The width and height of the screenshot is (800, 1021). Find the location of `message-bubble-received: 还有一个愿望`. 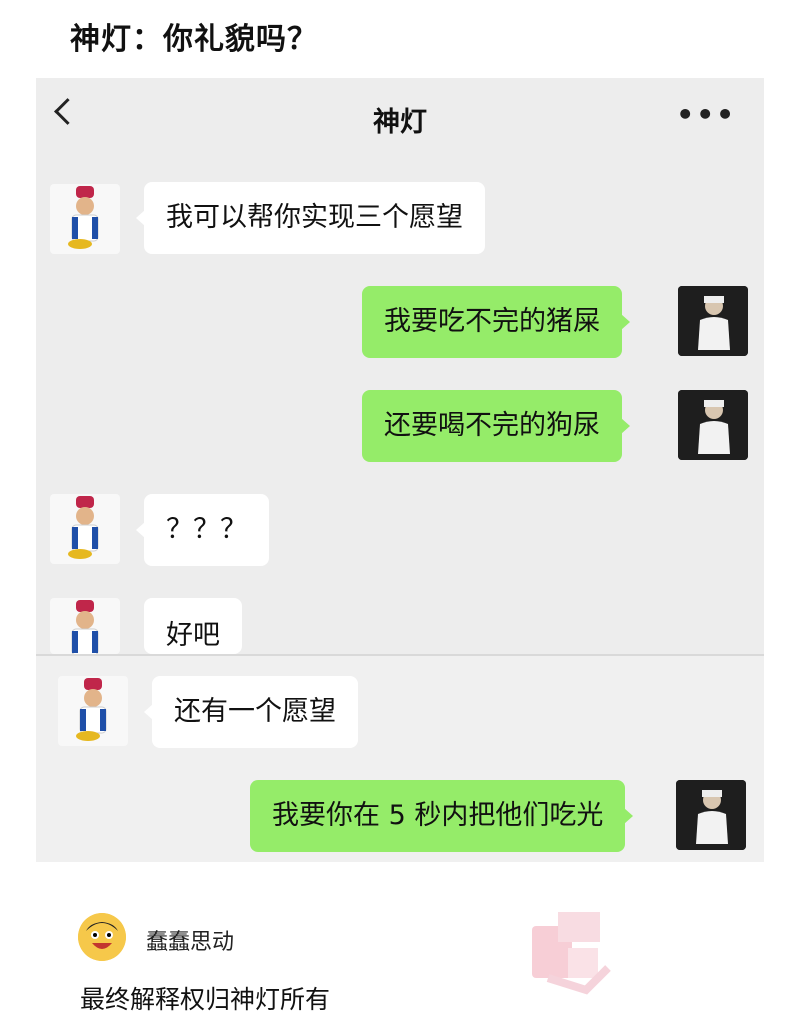

message-bubble-received: 还有一个愿望 is located at coordinates (251, 712).